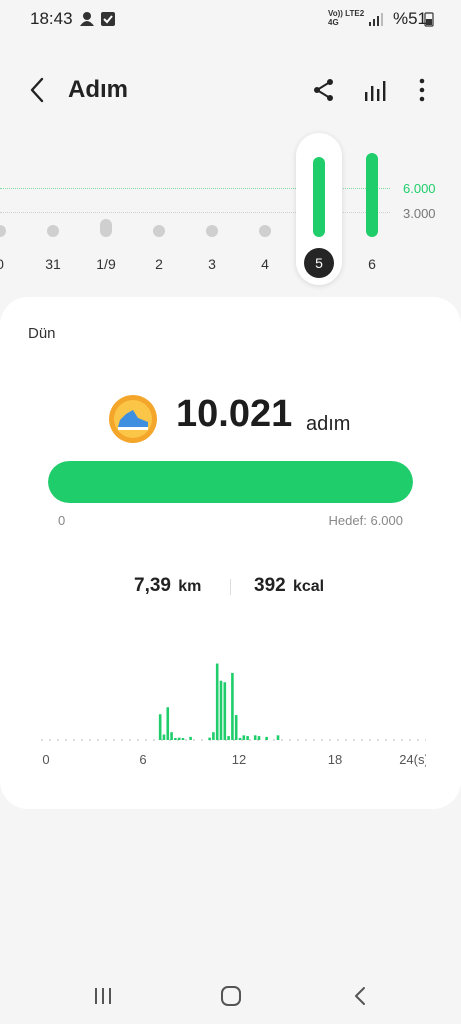  What do you see at coordinates (419, 213) in the screenshot?
I see `reference-line-label: 3.000` at bounding box center [419, 213].